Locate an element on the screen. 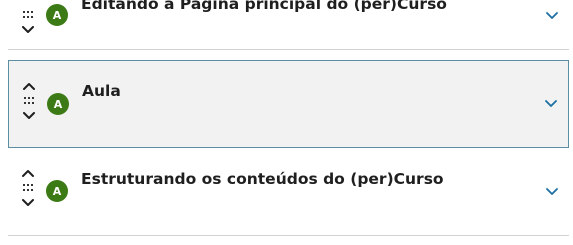 The width and height of the screenshot is (573, 245). item-title: Aula is located at coordinates (101, 91).